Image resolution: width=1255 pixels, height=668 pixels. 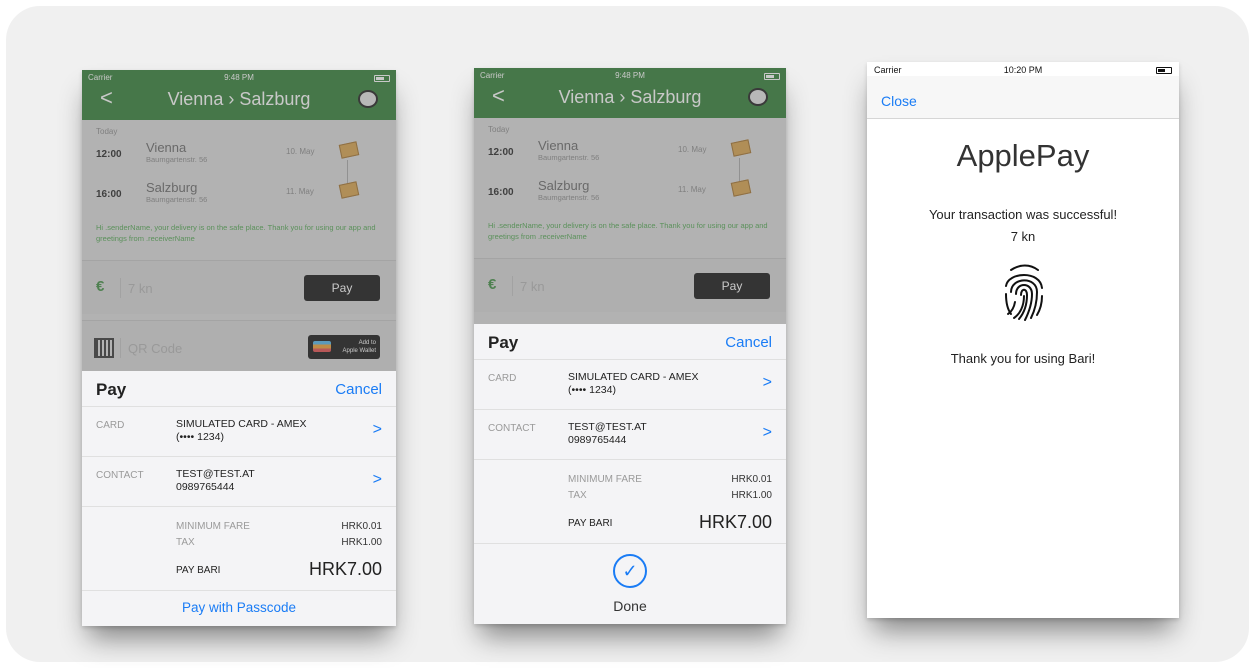 What do you see at coordinates (1023, 97) in the screenshot?
I see `nav-bar: Close` at bounding box center [1023, 97].